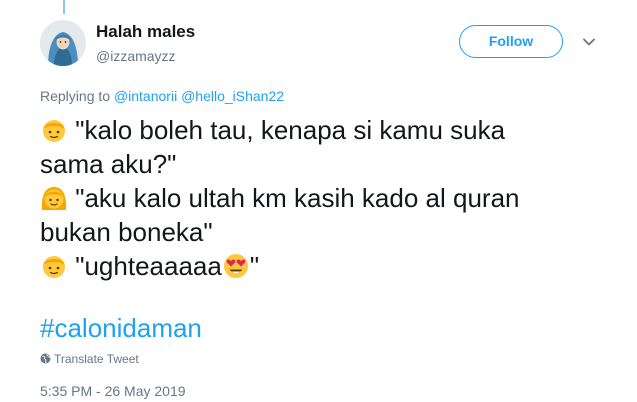  What do you see at coordinates (290, 130) in the screenshot?
I see `tweet-text: "kalo boleh tau, kenapa si kamu suka` at bounding box center [290, 130].